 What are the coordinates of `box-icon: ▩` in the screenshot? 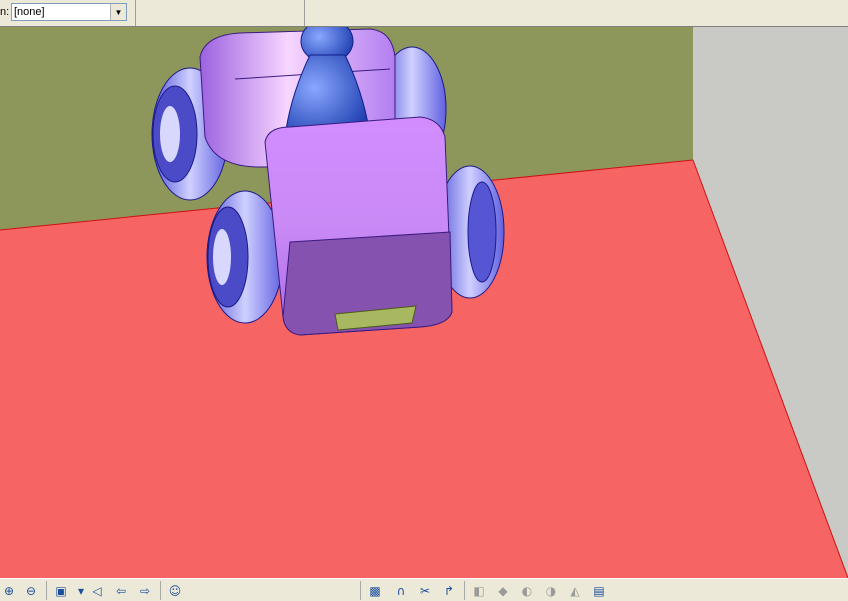 It's located at (375, 590).